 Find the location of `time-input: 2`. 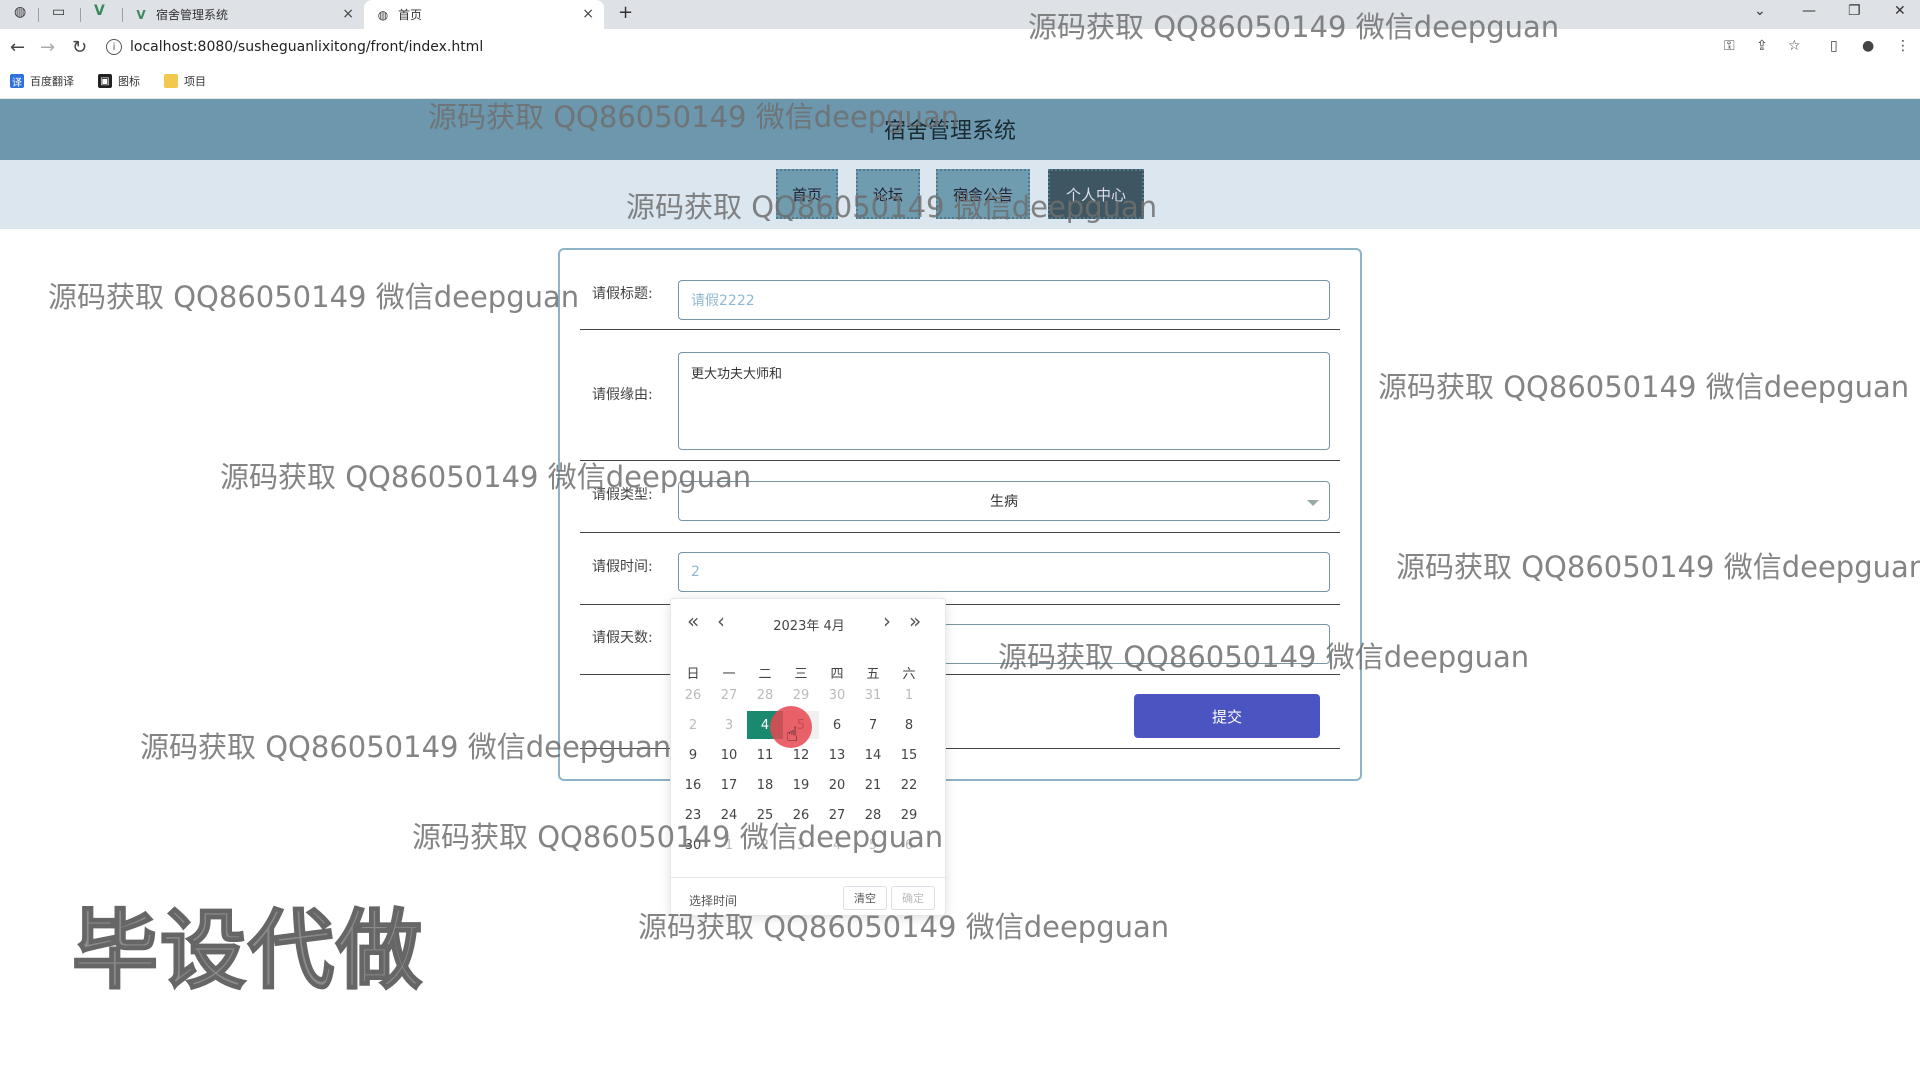

time-input: 2 is located at coordinates (1004, 572).